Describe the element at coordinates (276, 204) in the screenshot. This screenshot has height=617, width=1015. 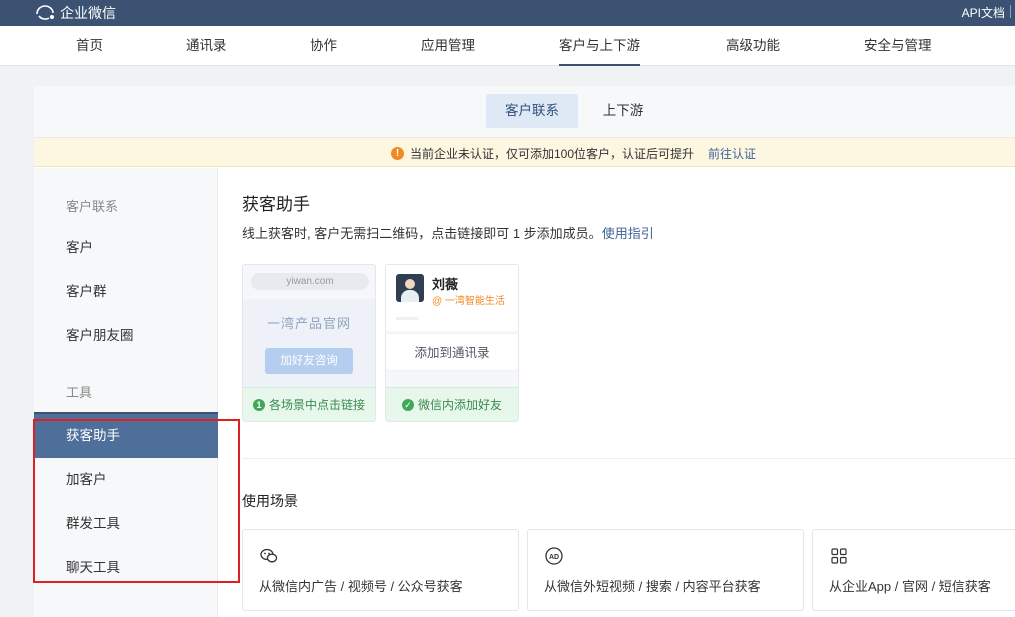
I see `page-title: 获客助手` at that location.